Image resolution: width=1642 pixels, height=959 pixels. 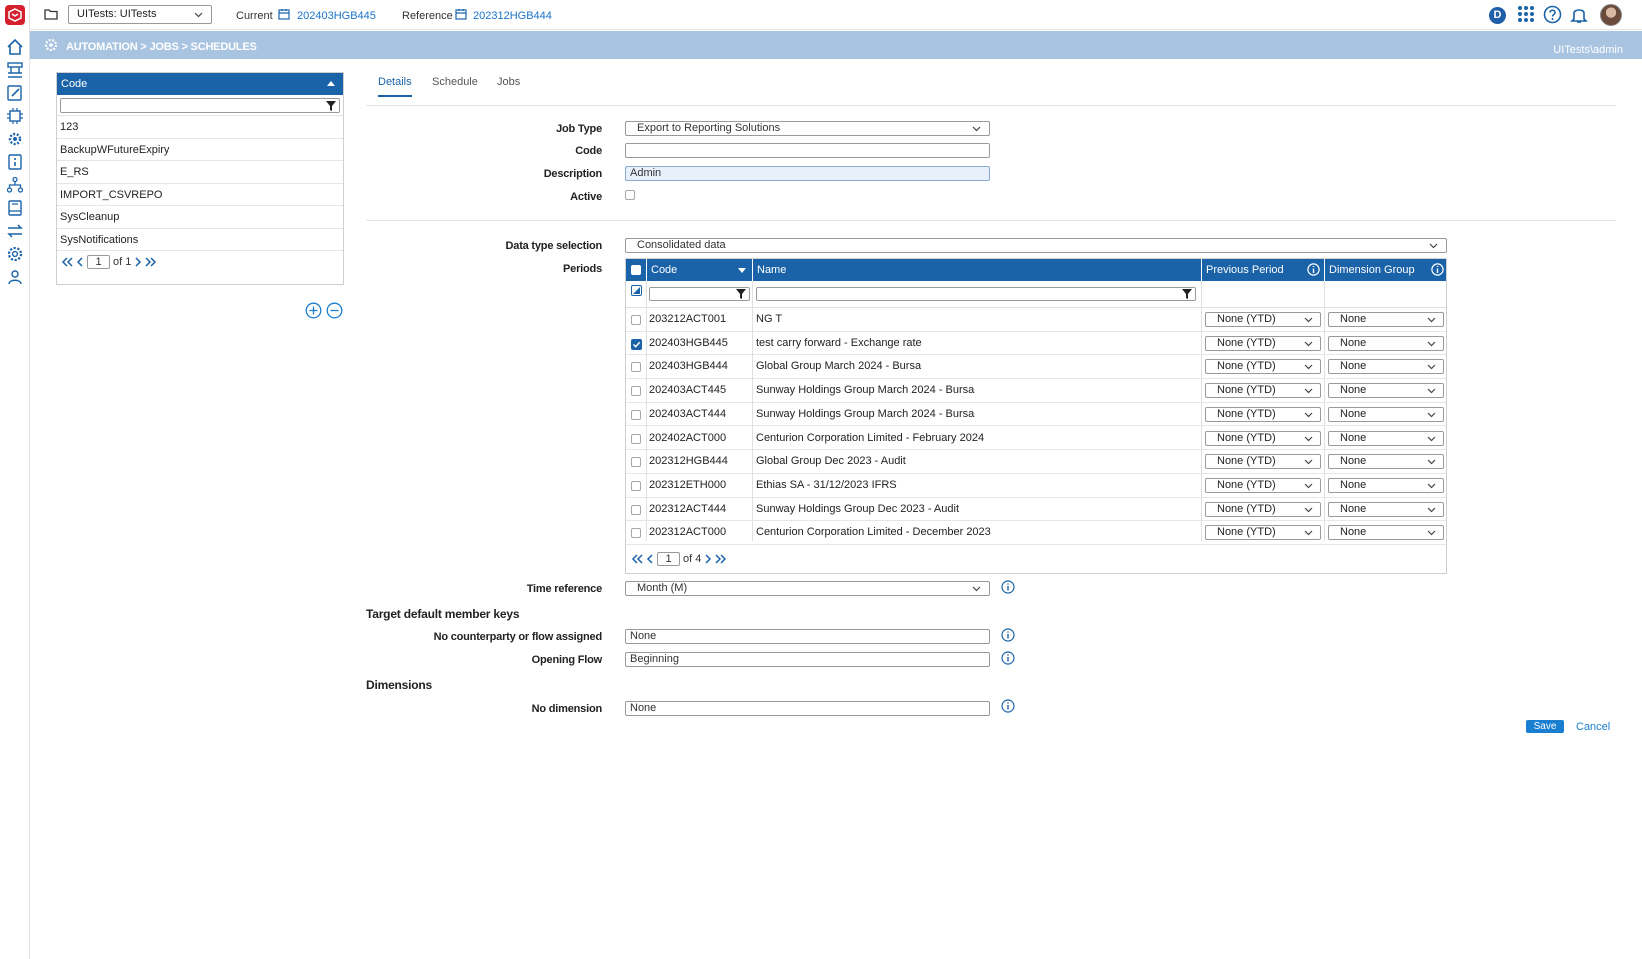 I want to click on no-dimension-field: None, so click(x=807, y=708).